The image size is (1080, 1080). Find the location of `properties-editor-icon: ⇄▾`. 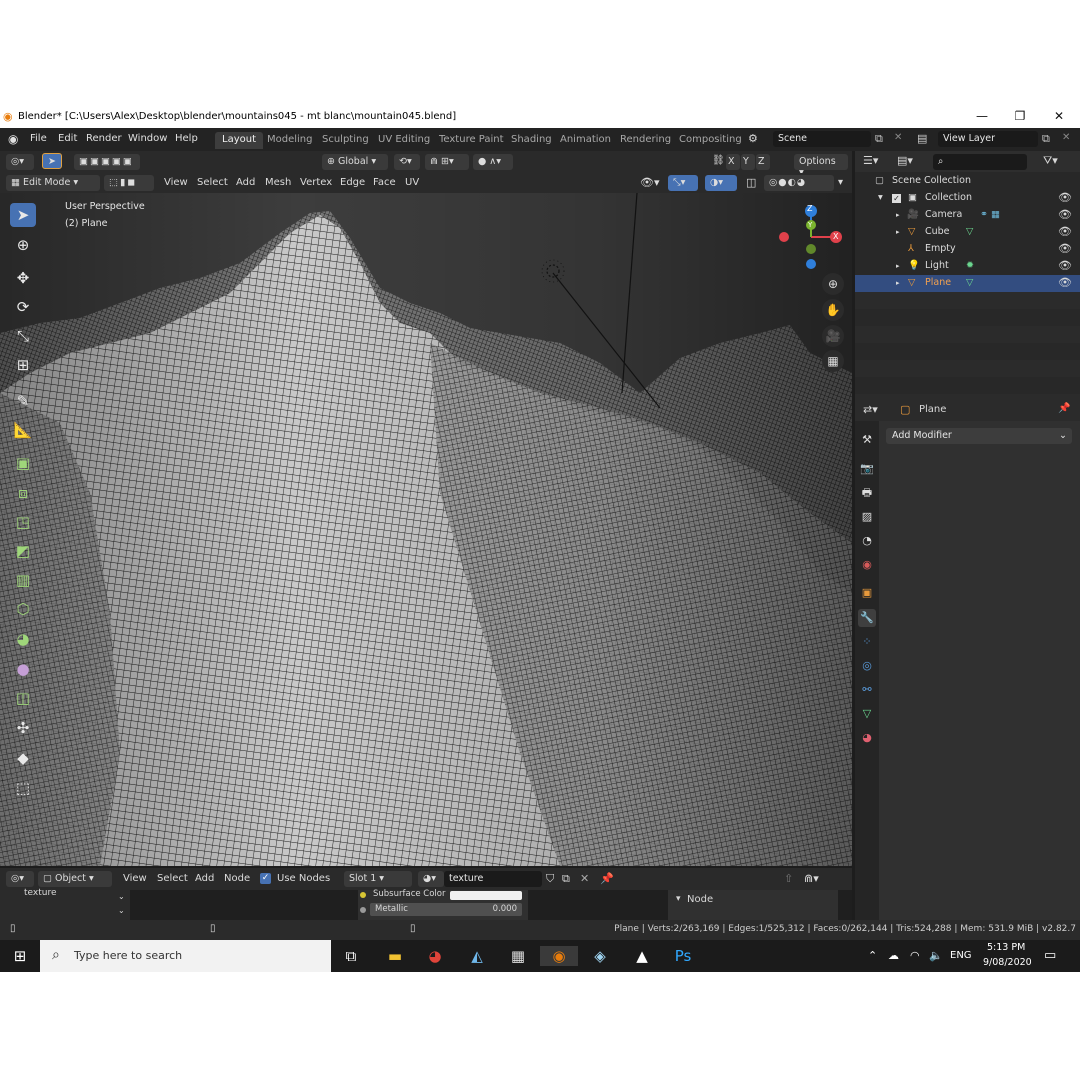

properties-editor-icon: ⇄▾ is located at coordinates (870, 409).